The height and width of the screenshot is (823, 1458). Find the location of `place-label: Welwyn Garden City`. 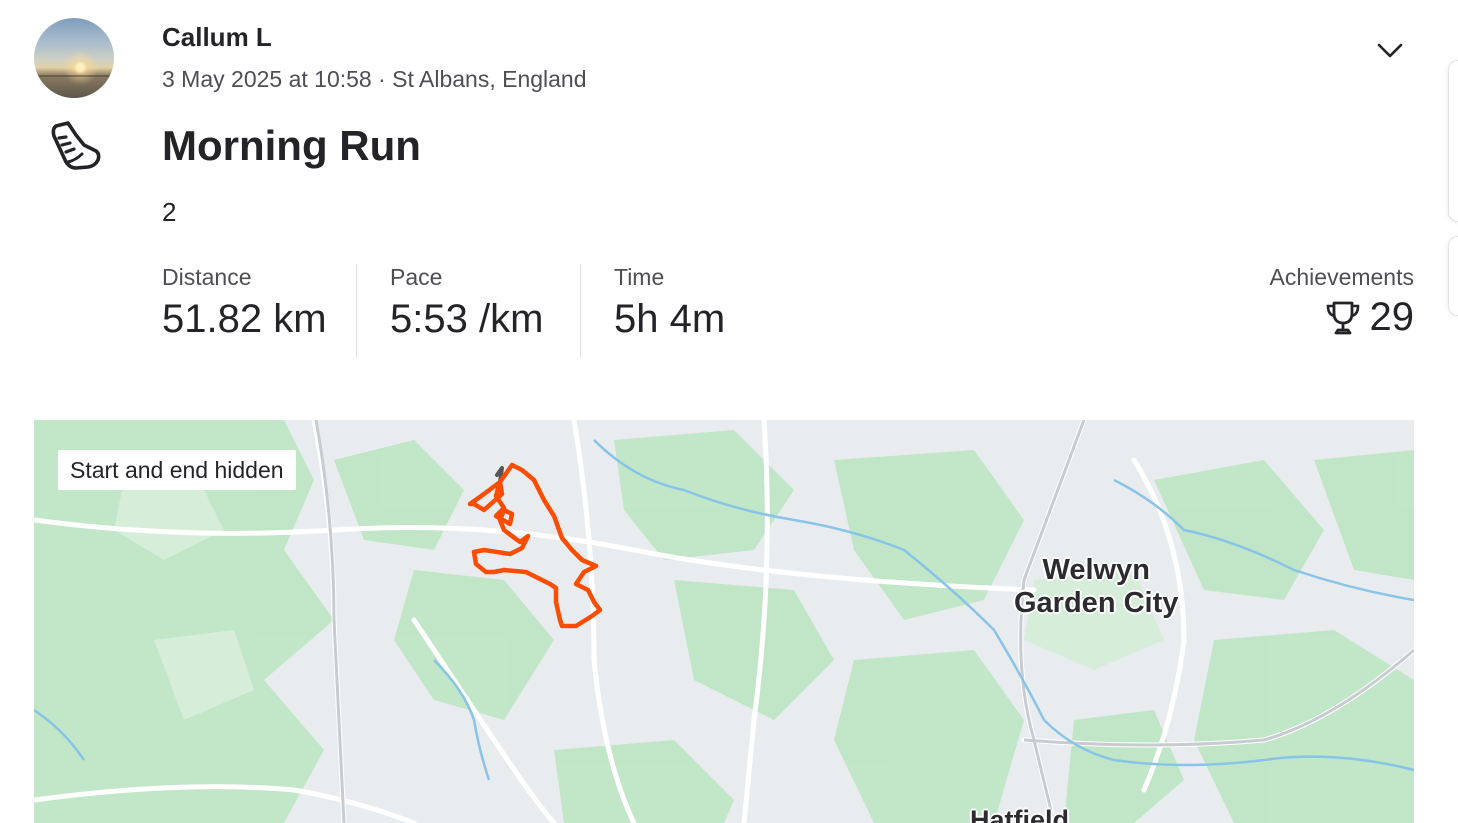

place-label: Welwyn Garden City is located at coordinates (1096, 587).